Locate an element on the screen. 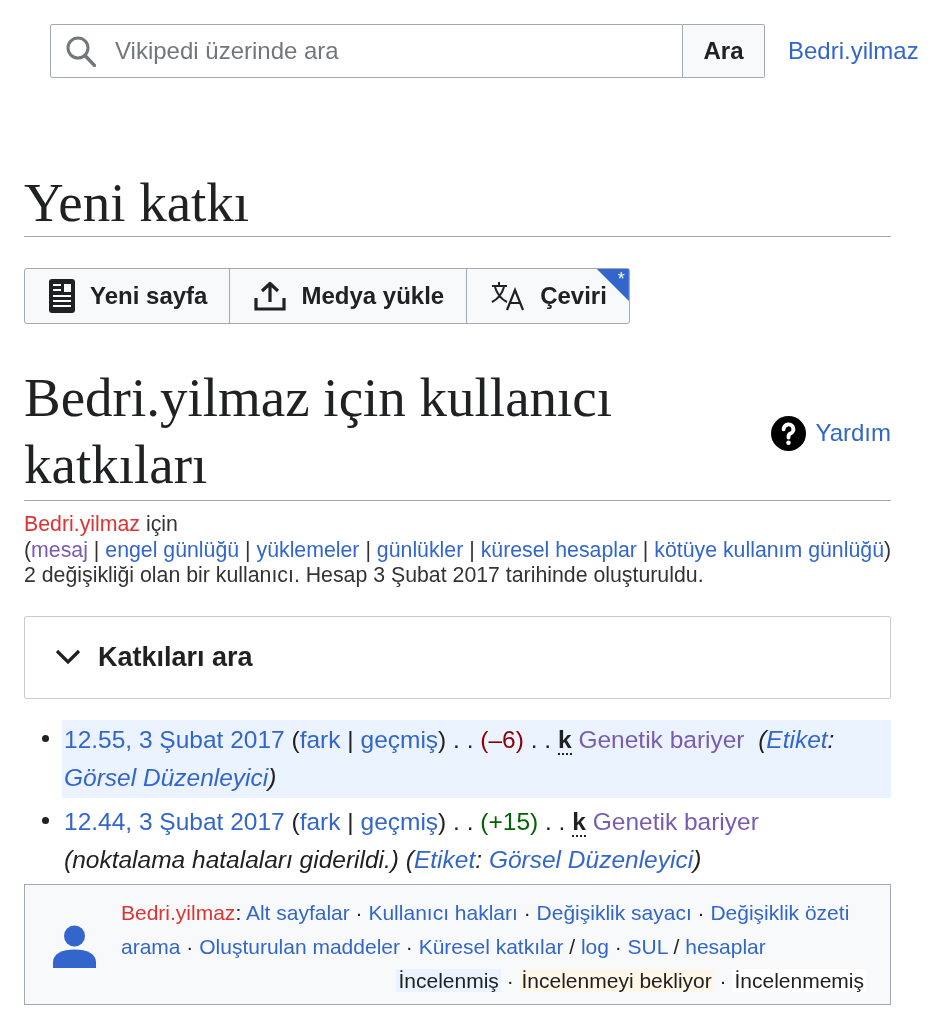 This screenshot has height=1024, width=938. text-link: 12.44, 3 Şubat 2017 is located at coordinates (174, 821).